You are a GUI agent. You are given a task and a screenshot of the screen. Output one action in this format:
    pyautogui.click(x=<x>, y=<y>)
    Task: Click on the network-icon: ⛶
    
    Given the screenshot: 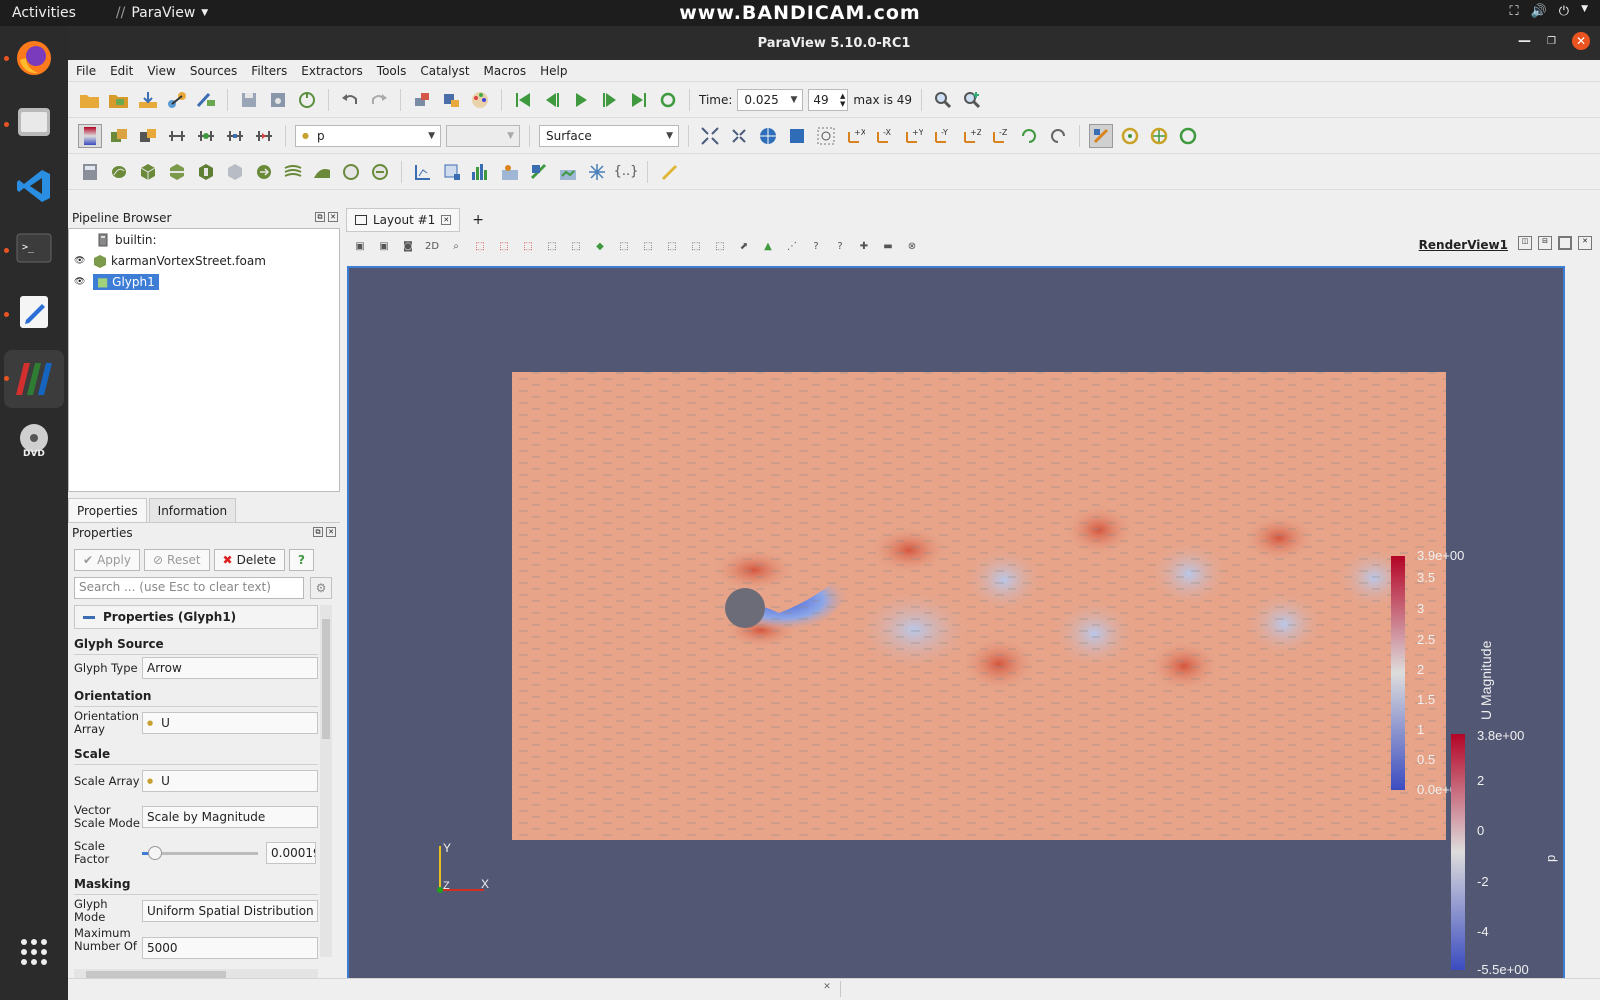 What is the action you would take?
    pyautogui.click(x=1513, y=11)
    